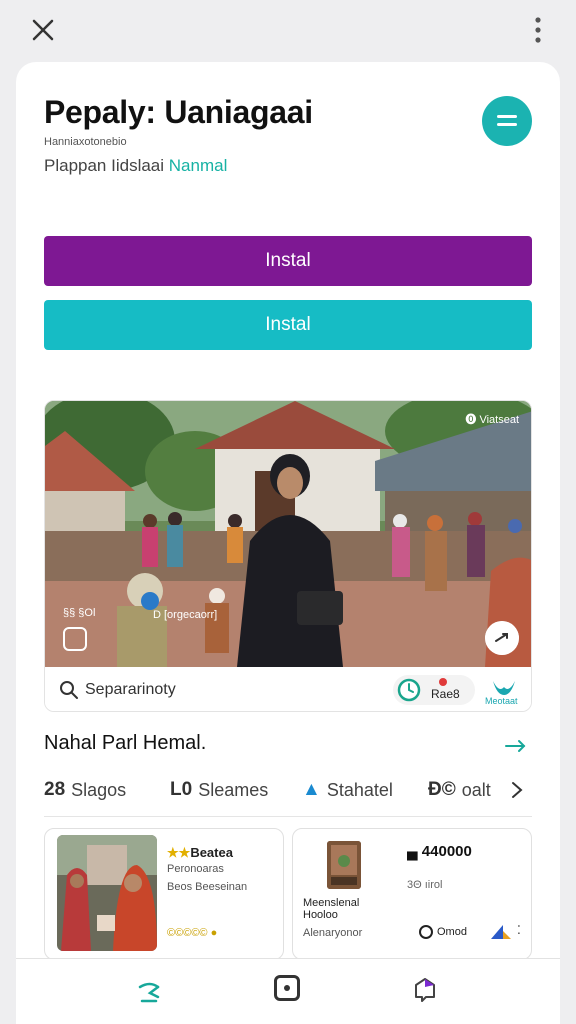 The width and height of the screenshot is (576, 1024). I want to click on menu-button, so click(507, 121).